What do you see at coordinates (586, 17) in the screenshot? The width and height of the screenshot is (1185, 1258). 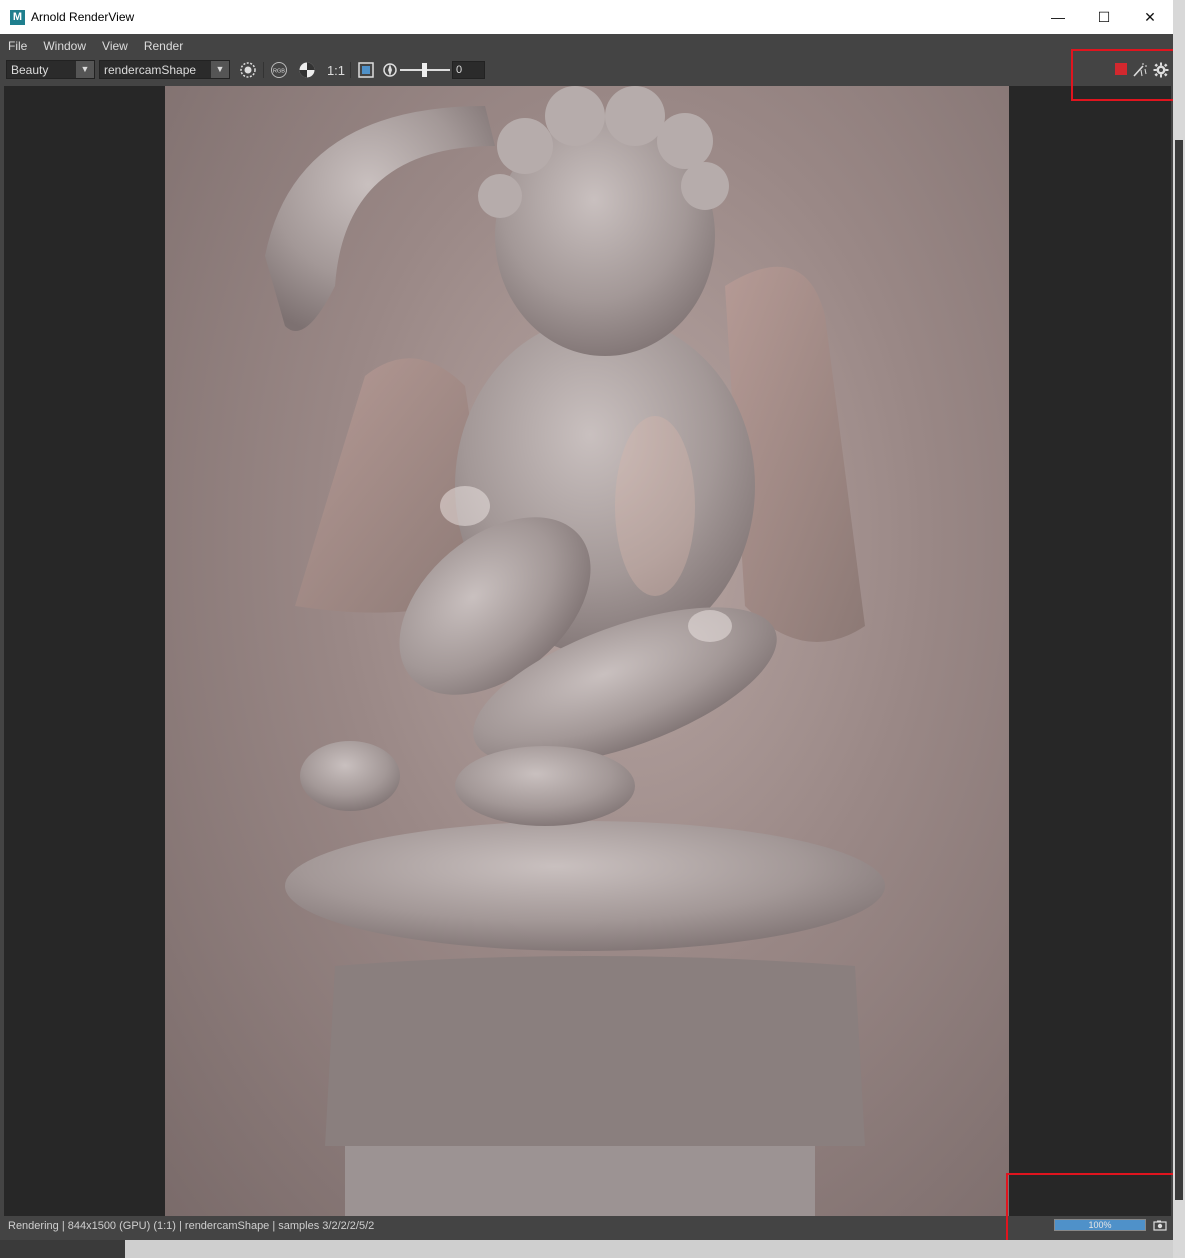 I see `title-bar: M Arnold RenderView — ☐ ✕` at bounding box center [586, 17].